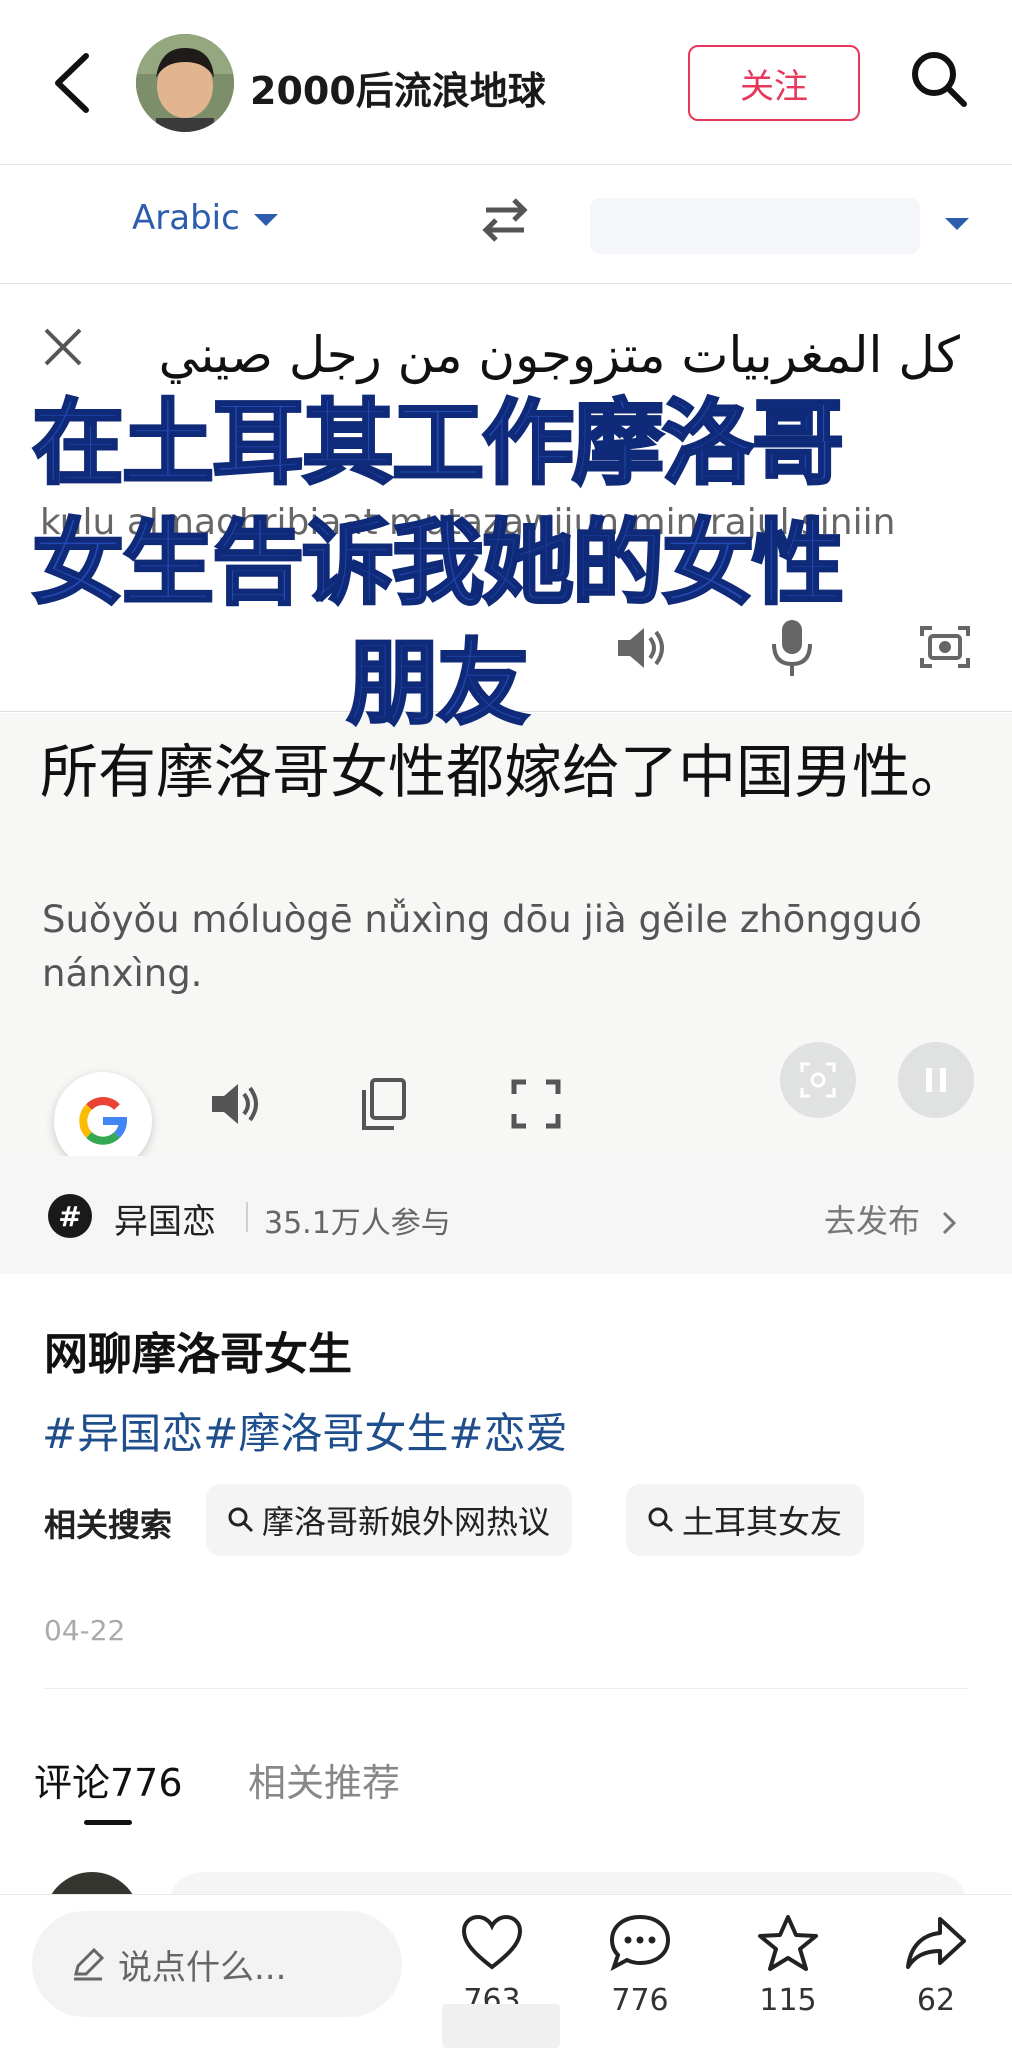 This screenshot has height=2048, width=1012. What do you see at coordinates (936, 2000) in the screenshot?
I see `share-count: 62` at bounding box center [936, 2000].